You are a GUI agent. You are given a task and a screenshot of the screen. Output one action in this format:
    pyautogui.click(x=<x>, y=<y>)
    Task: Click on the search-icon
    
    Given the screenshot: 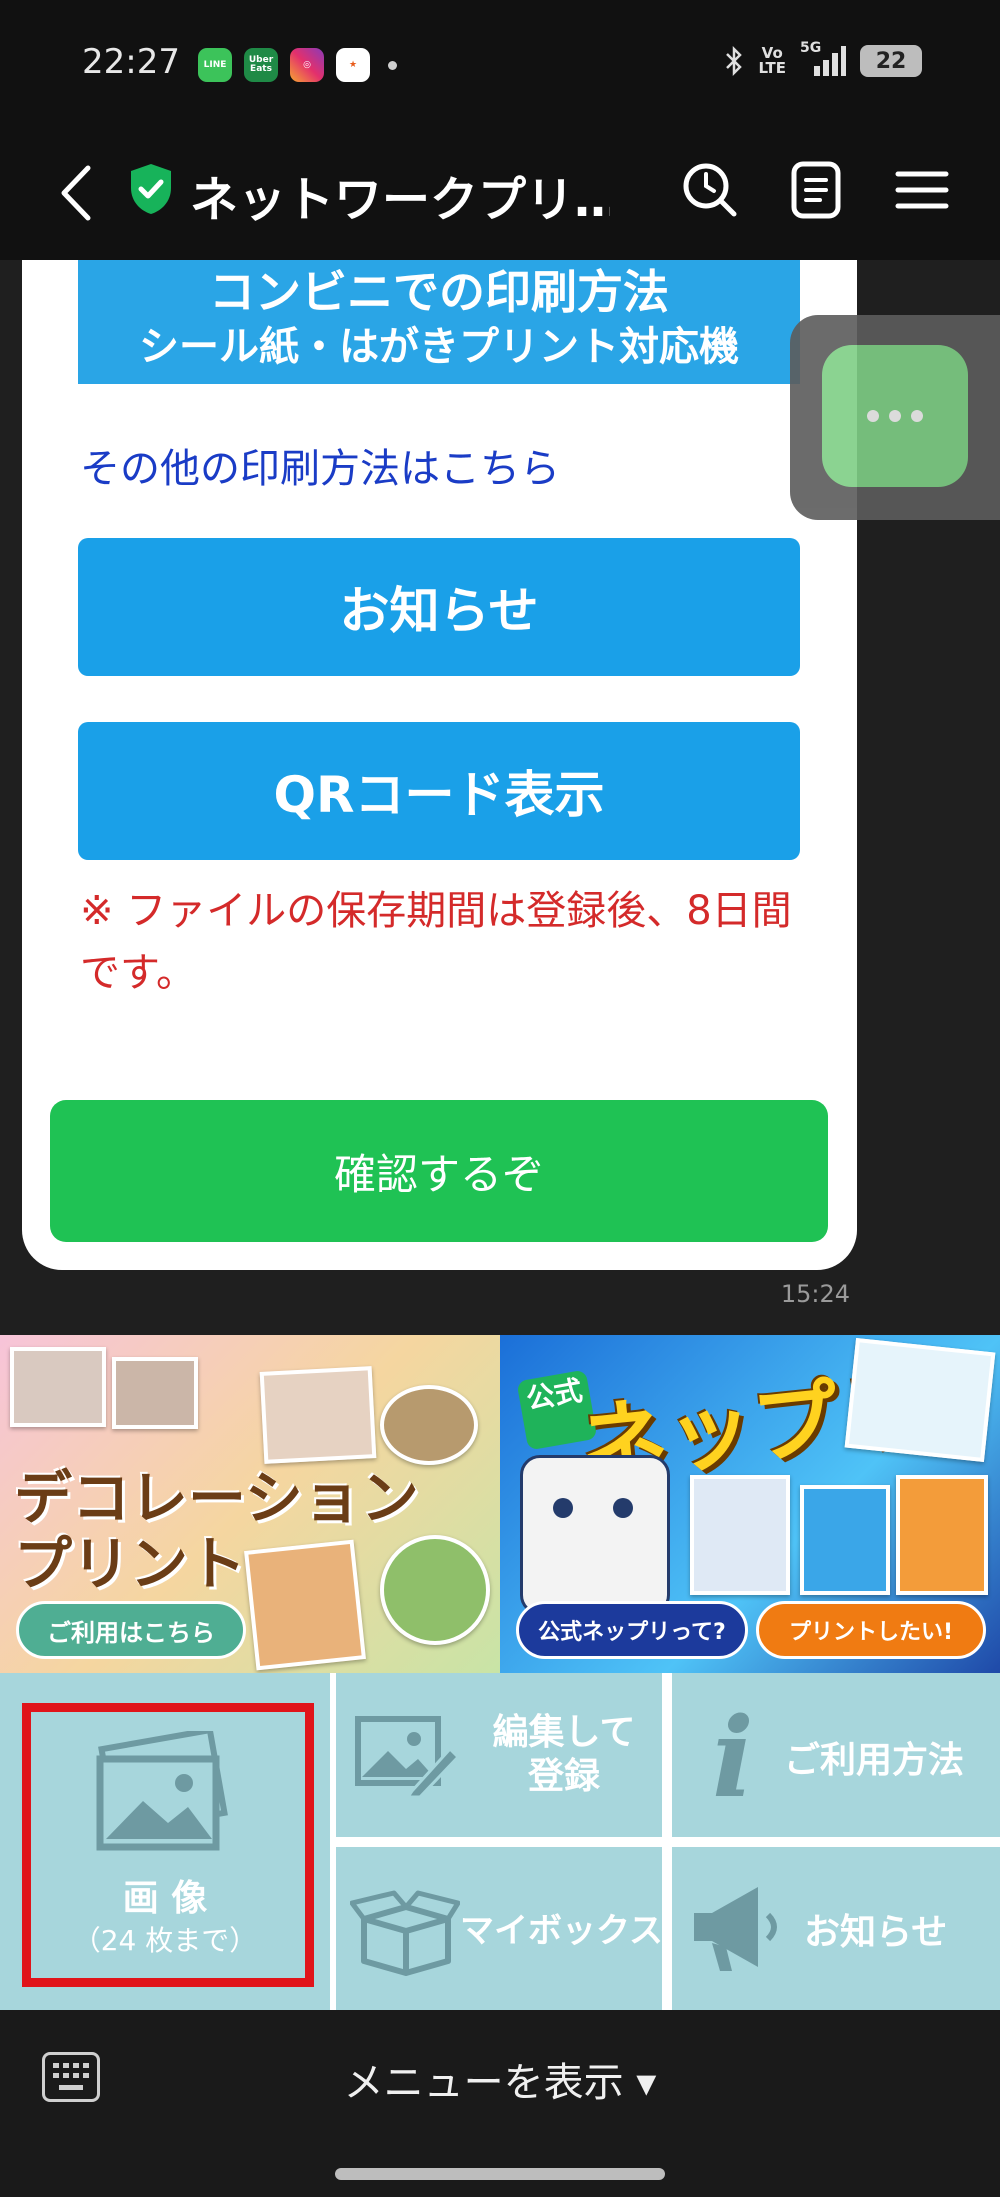 What is the action you would take?
    pyautogui.click(x=710, y=190)
    